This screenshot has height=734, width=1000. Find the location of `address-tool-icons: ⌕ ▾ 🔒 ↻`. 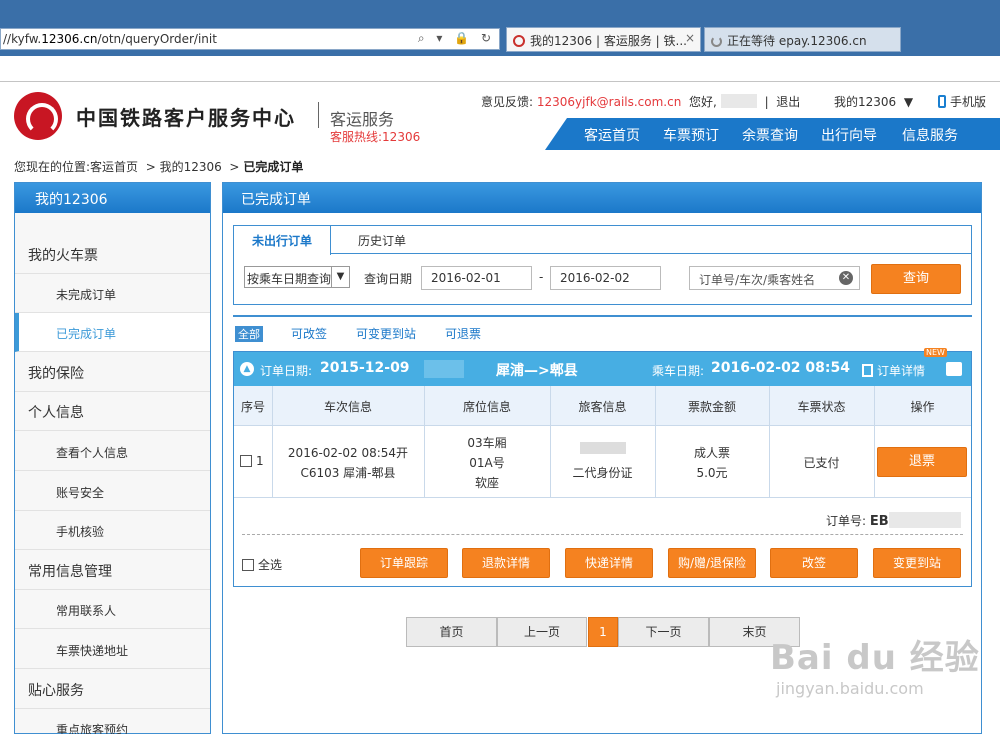

address-tool-icons: ⌕ ▾ 🔒 ↻ is located at coordinates (456, 38).